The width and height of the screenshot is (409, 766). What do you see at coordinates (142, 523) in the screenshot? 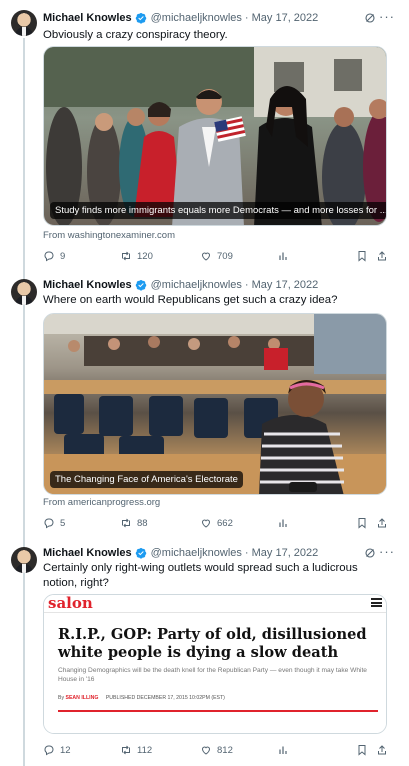
I see `retweet-count: 88` at bounding box center [142, 523].